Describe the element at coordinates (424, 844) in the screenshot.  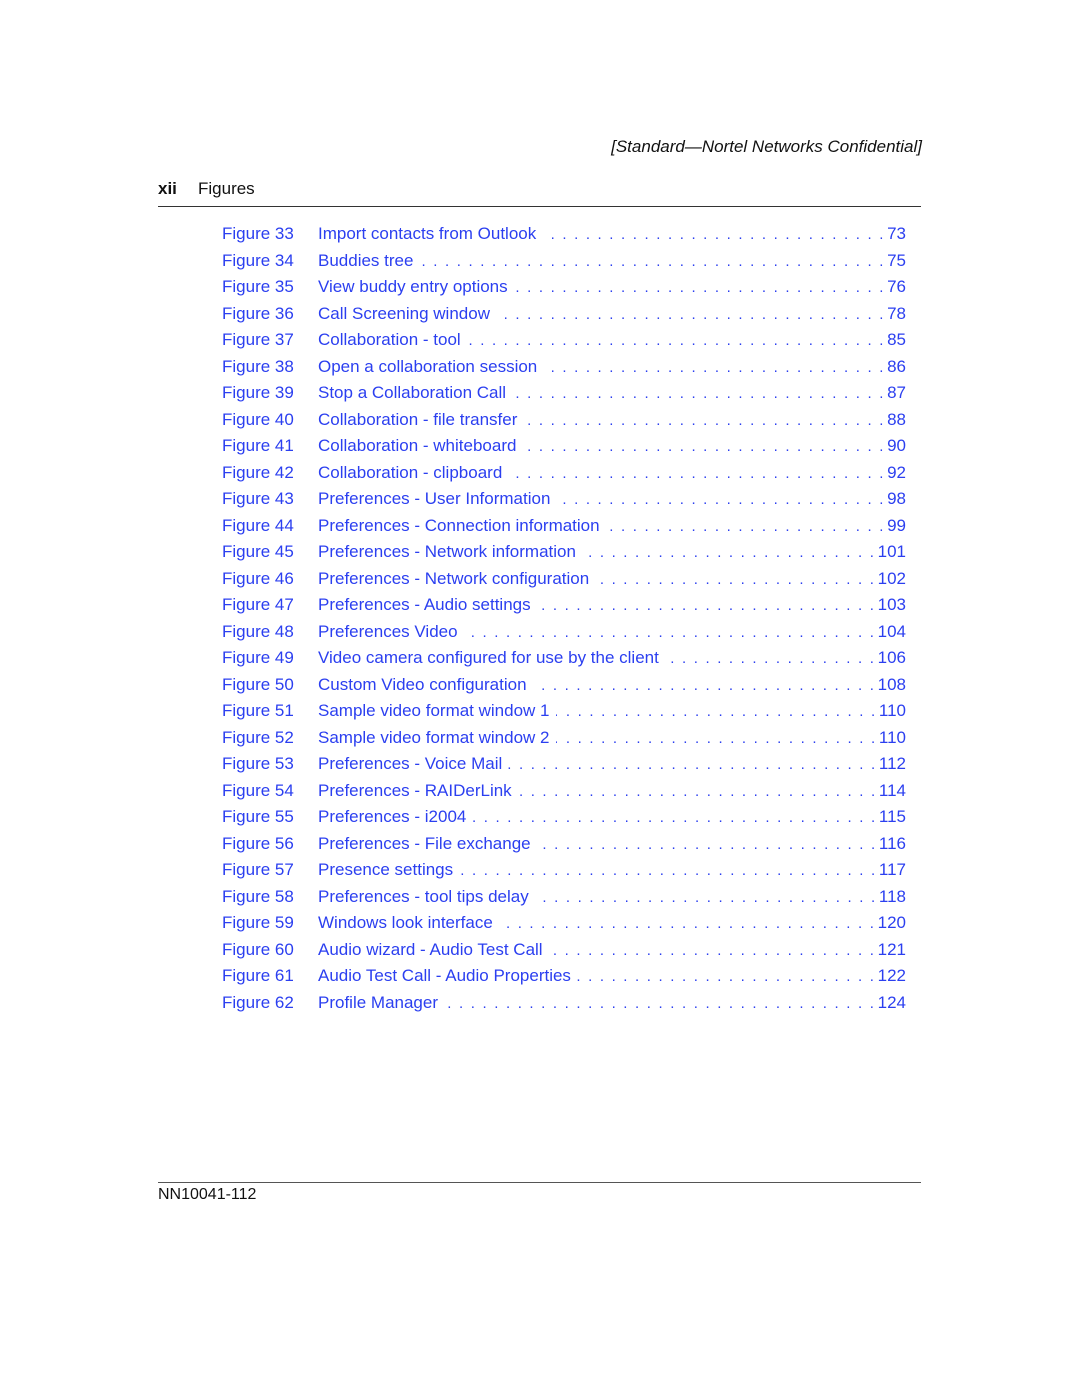
I see `figure-title: Preferences - File exchange` at that location.